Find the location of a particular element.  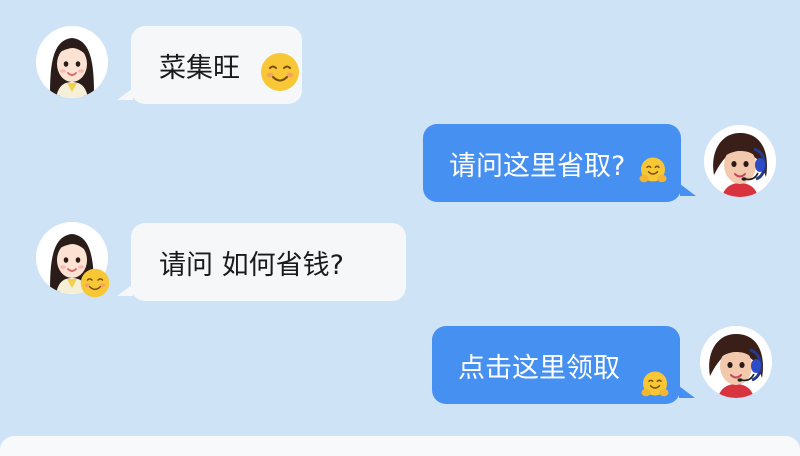

input-bar is located at coordinates (400, 446).